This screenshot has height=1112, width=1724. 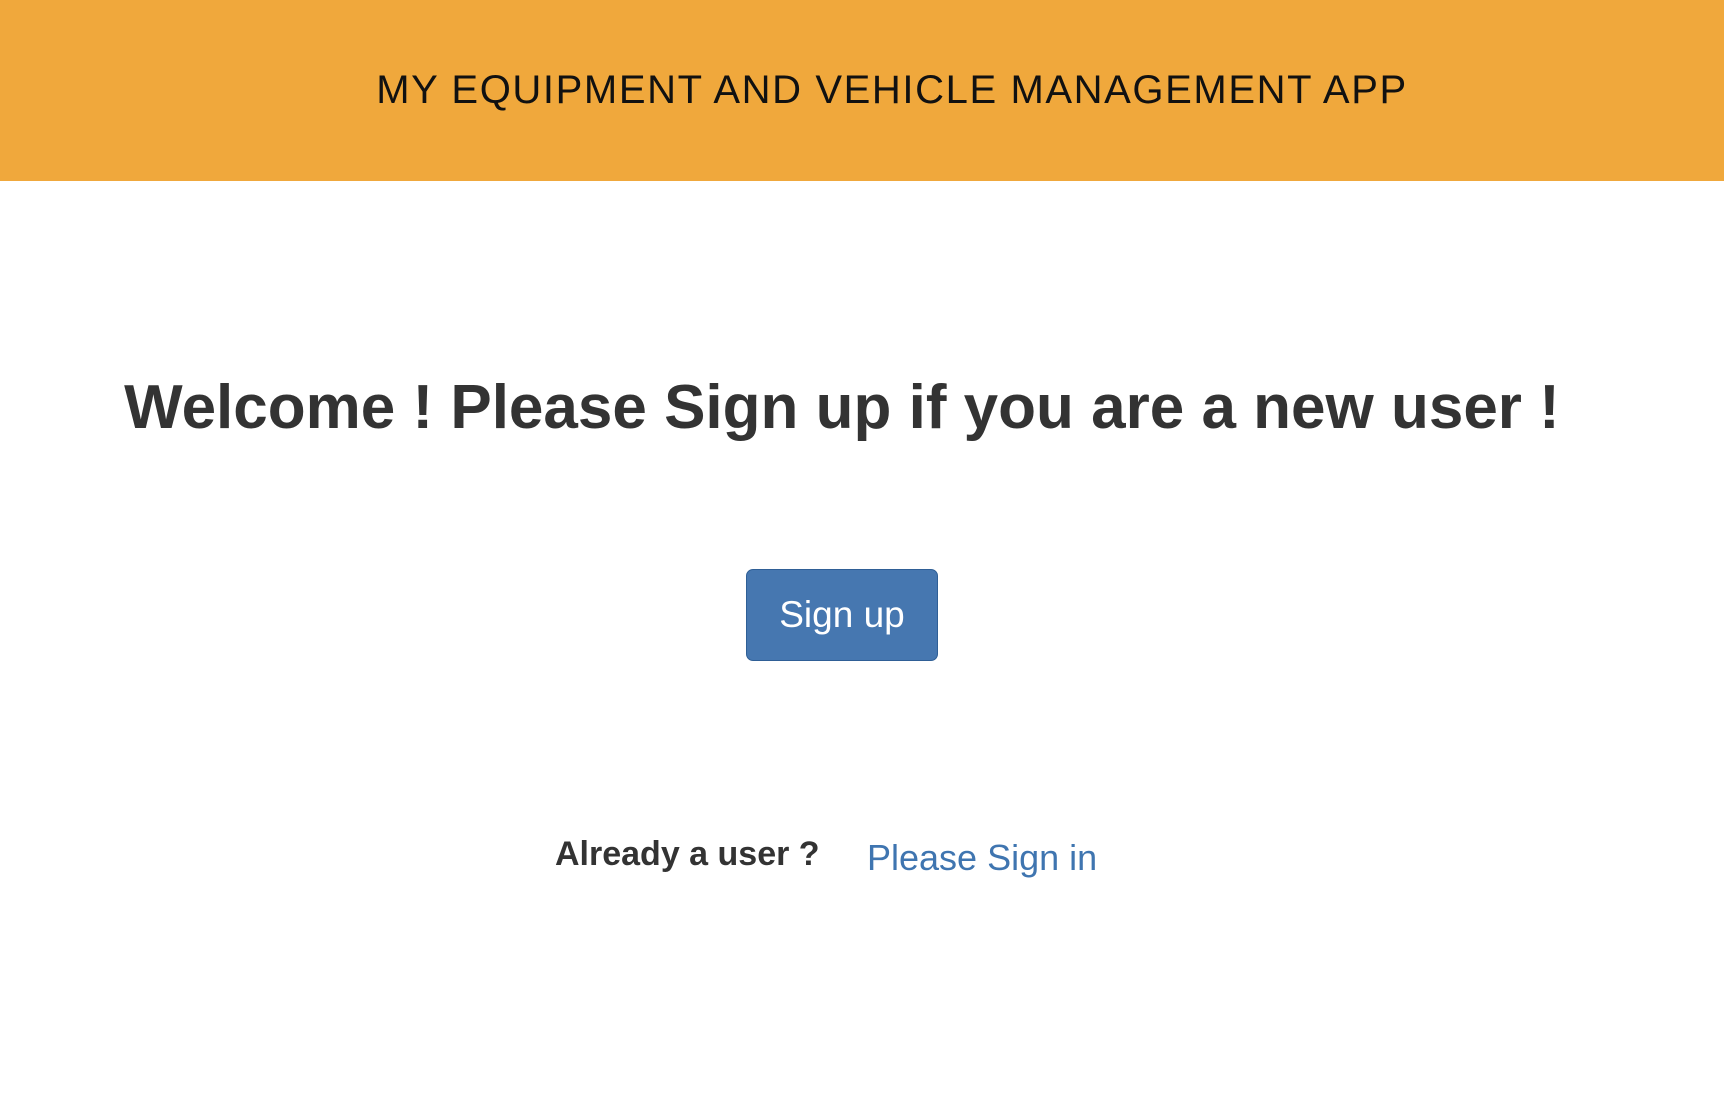 What do you see at coordinates (687, 854) in the screenshot?
I see `already-user-label: Already a user ?` at bounding box center [687, 854].